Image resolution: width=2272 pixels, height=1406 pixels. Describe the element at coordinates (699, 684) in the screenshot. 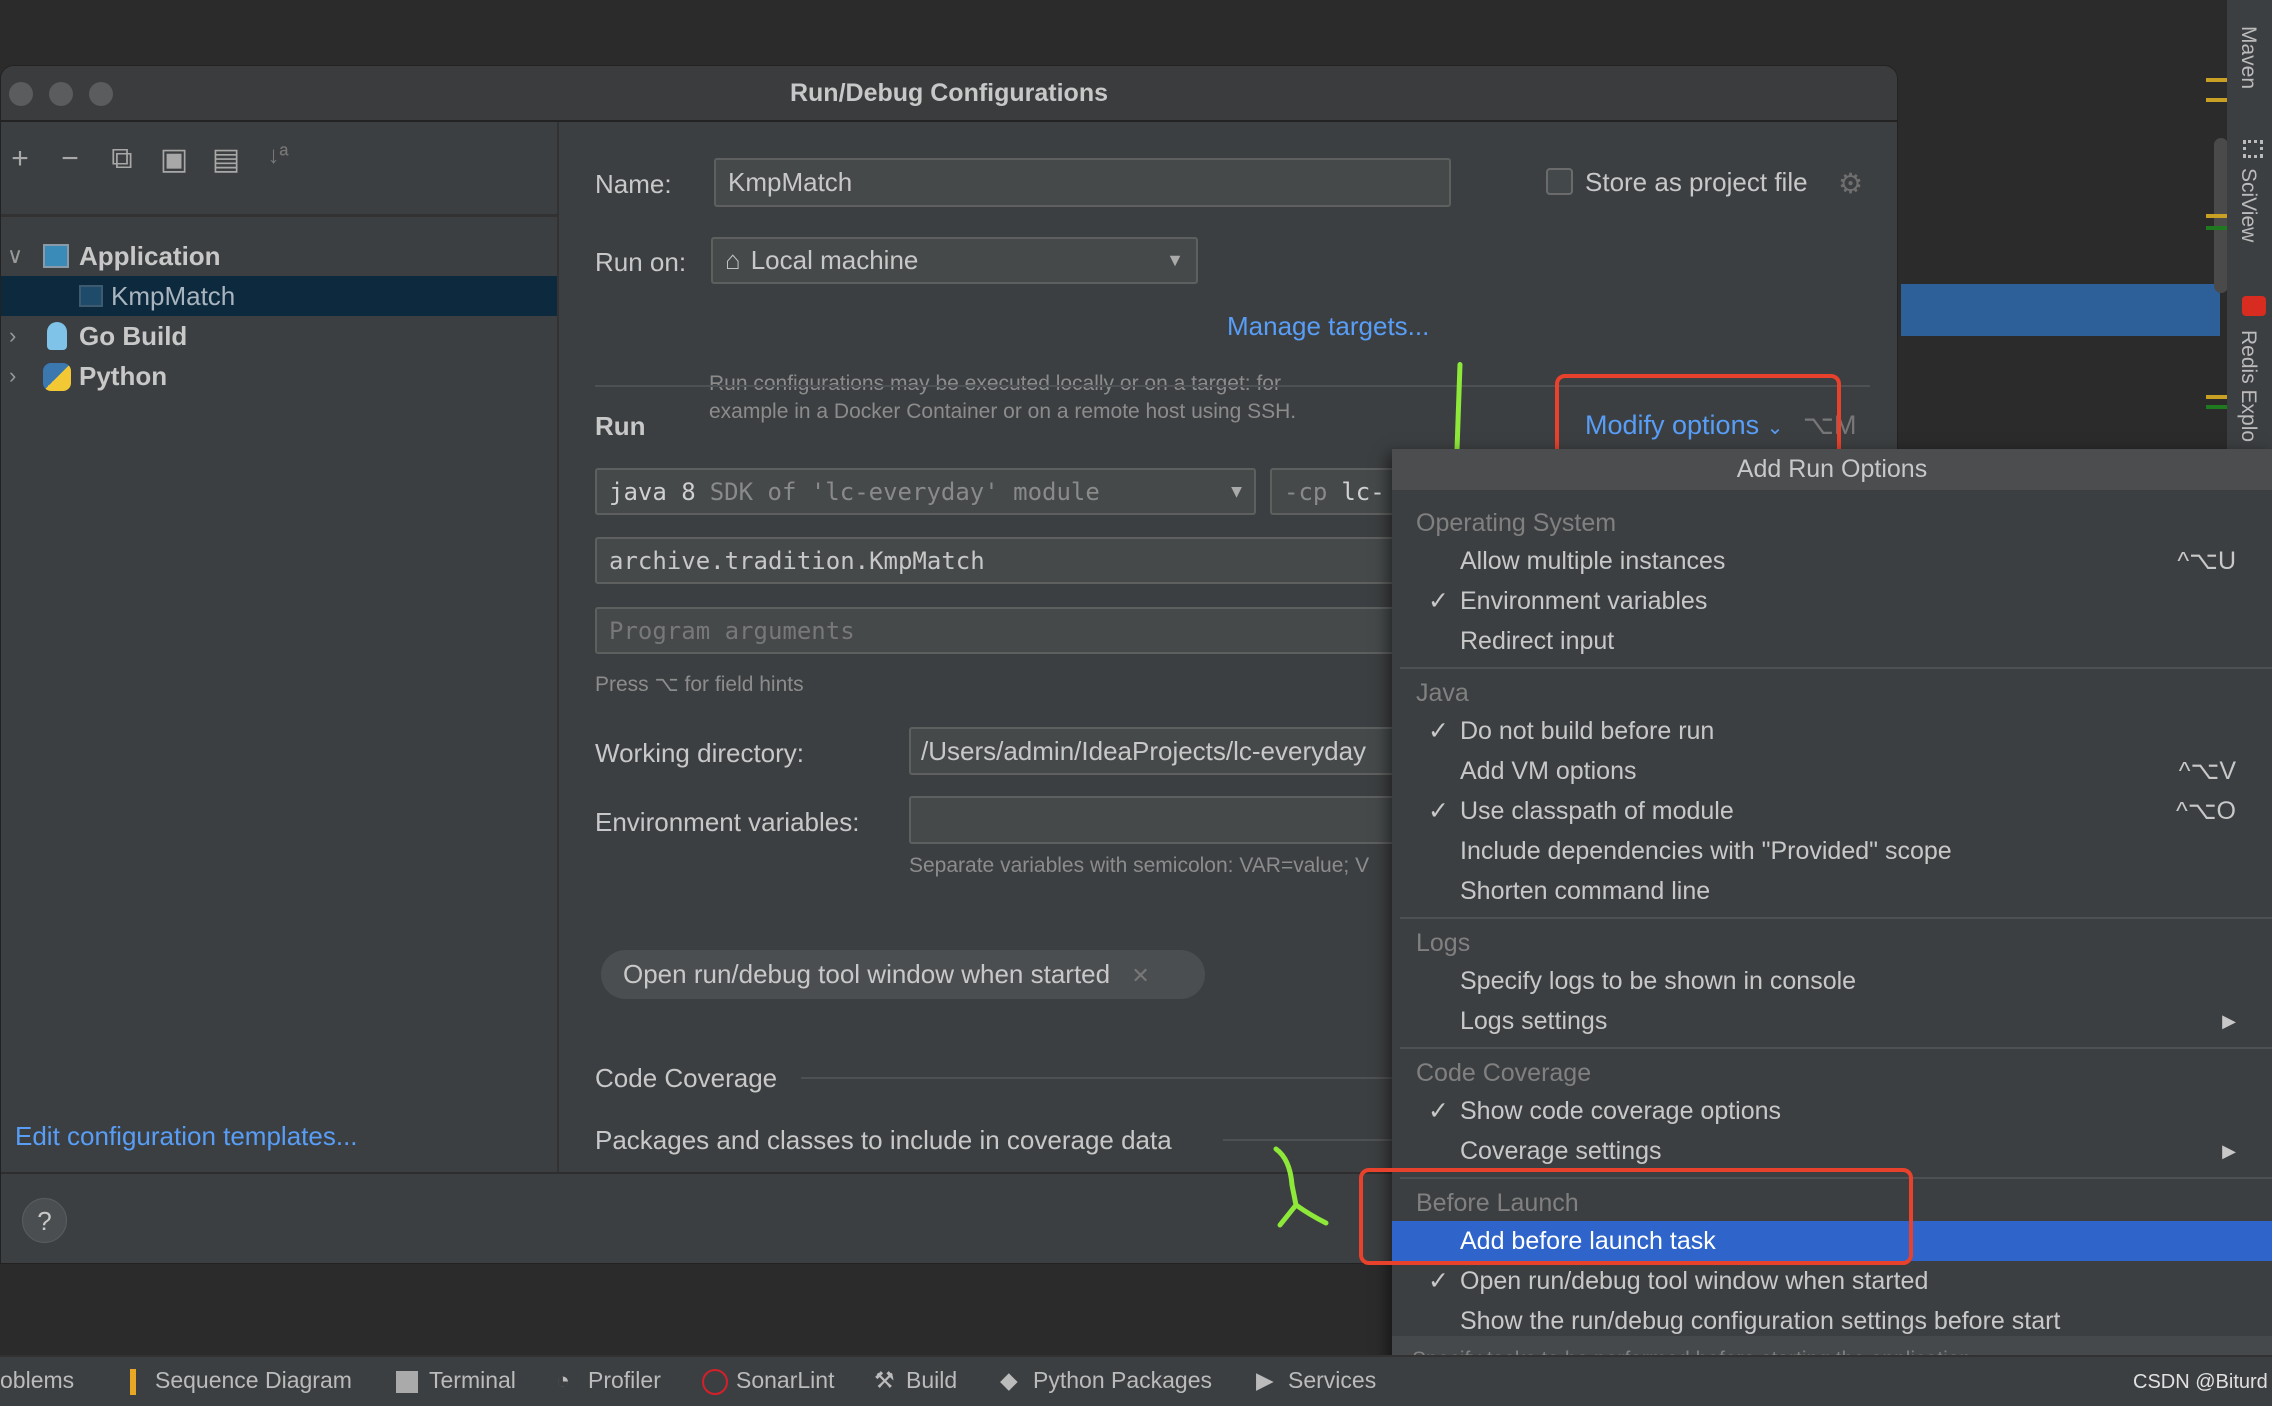

I see `field-hint: Press ⌥ for field hints` at that location.